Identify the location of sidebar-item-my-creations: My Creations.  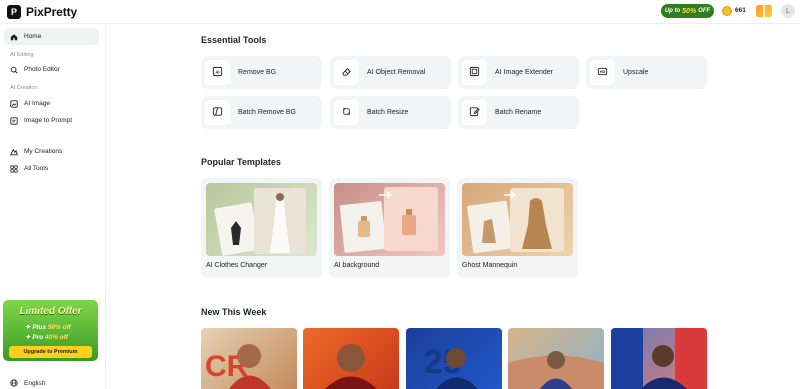
(51, 151).